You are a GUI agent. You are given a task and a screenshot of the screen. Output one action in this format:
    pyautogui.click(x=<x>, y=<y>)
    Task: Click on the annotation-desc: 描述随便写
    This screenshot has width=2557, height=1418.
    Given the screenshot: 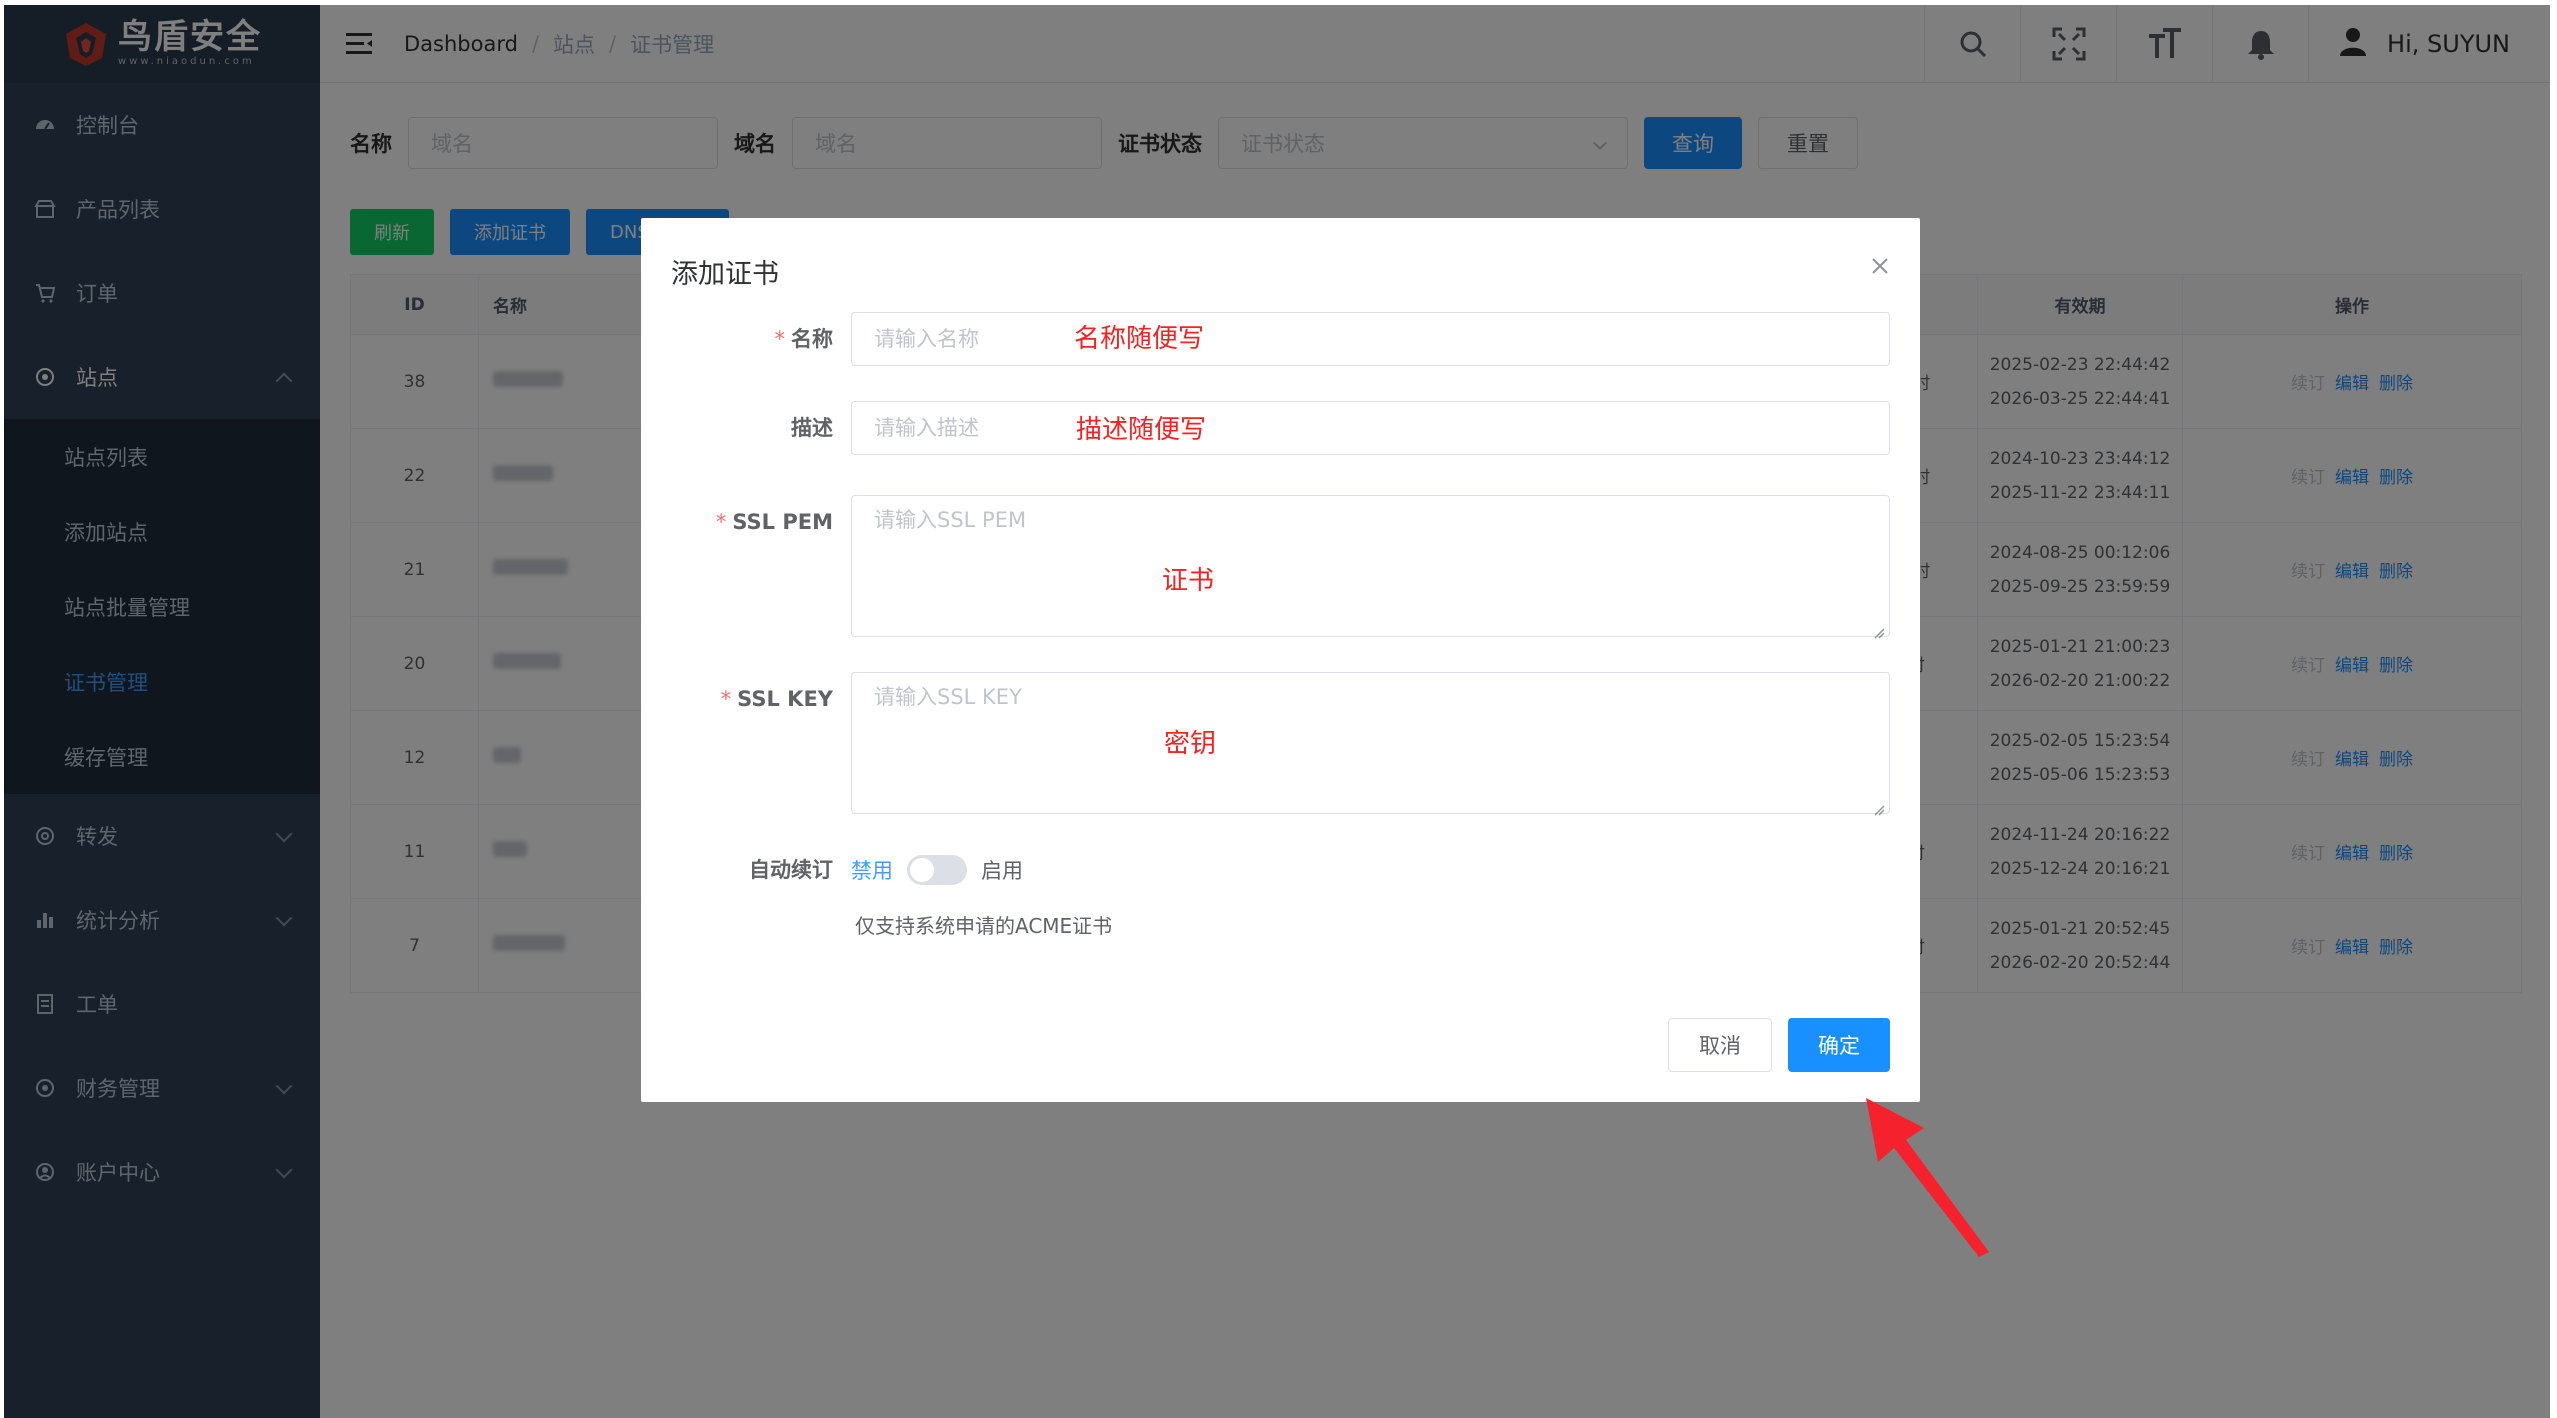 What is the action you would take?
    pyautogui.click(x=1141, y=430)
    